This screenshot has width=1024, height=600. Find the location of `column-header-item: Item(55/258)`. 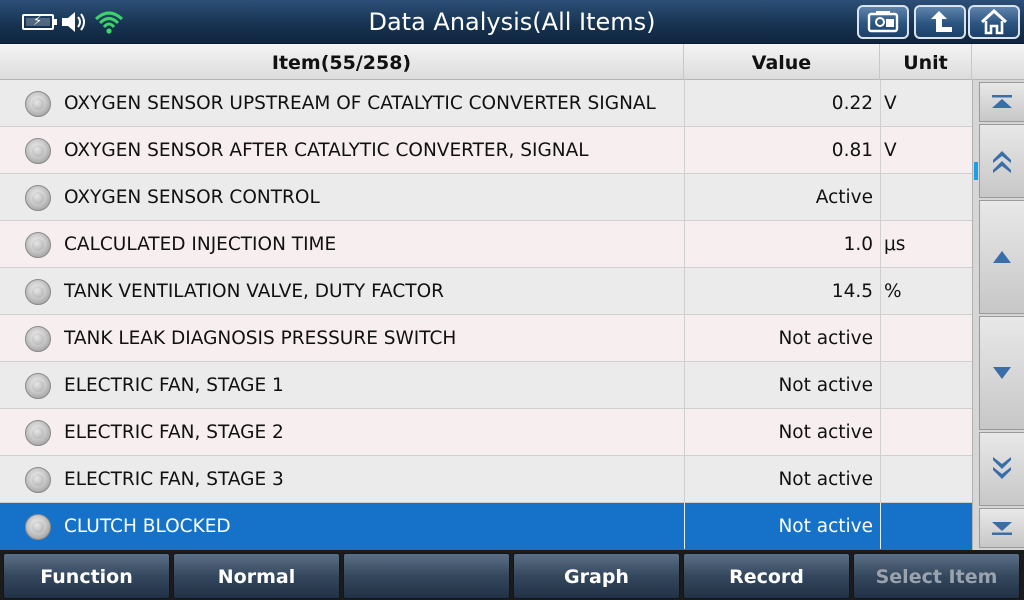

column-header-item: Item(55/258) is located at coordinates (342, 62).